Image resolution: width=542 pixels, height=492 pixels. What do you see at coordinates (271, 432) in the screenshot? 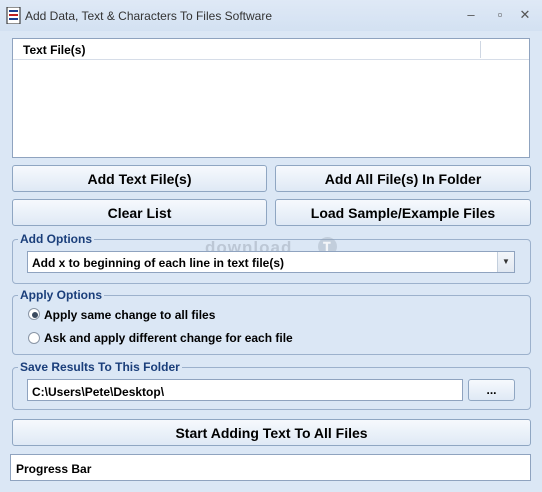
I see `start-adding-text-button: Start Adding Text To All Files` at bounding box center [271, 432].